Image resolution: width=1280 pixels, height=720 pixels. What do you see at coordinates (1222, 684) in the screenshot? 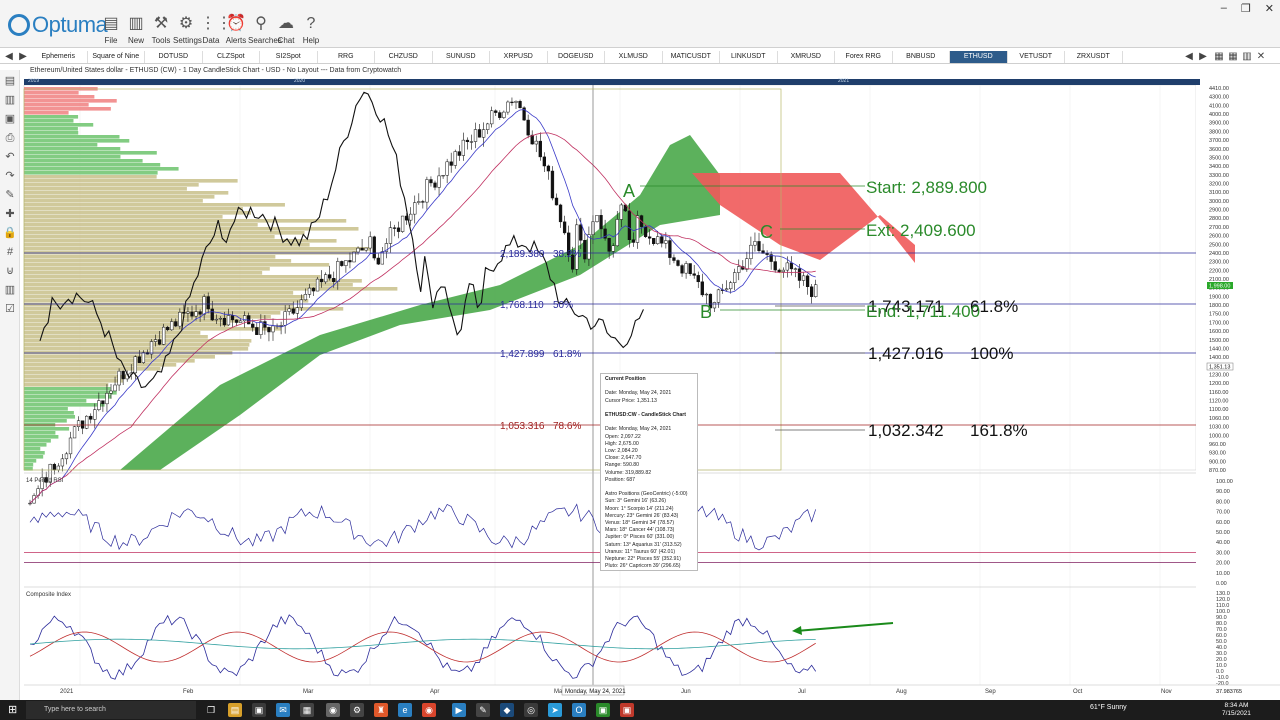
I see `composite-axis-label: -20.0` at bounding box center [1222, 684].